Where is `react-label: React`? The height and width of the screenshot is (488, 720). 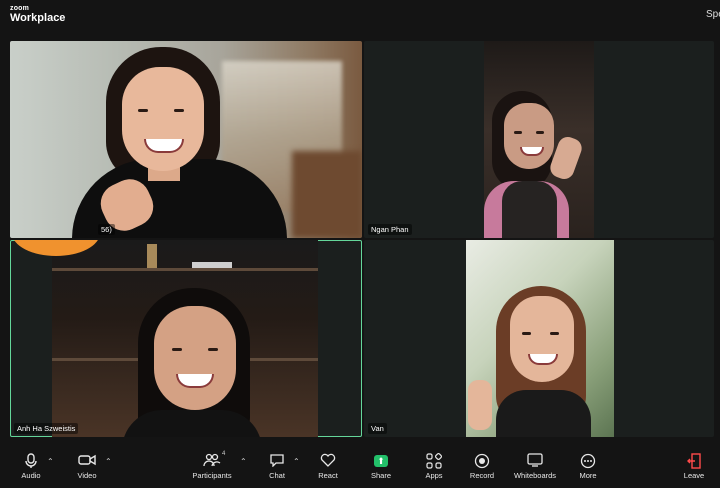
react-label: React is located at coordinates (328, 475).